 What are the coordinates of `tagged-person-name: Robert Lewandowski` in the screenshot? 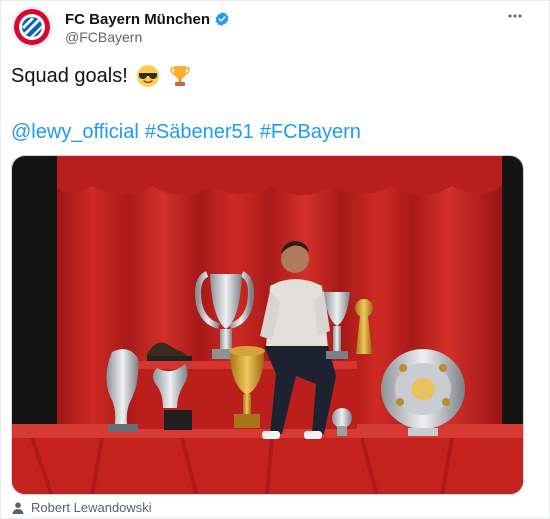 It's located at (91, 507).